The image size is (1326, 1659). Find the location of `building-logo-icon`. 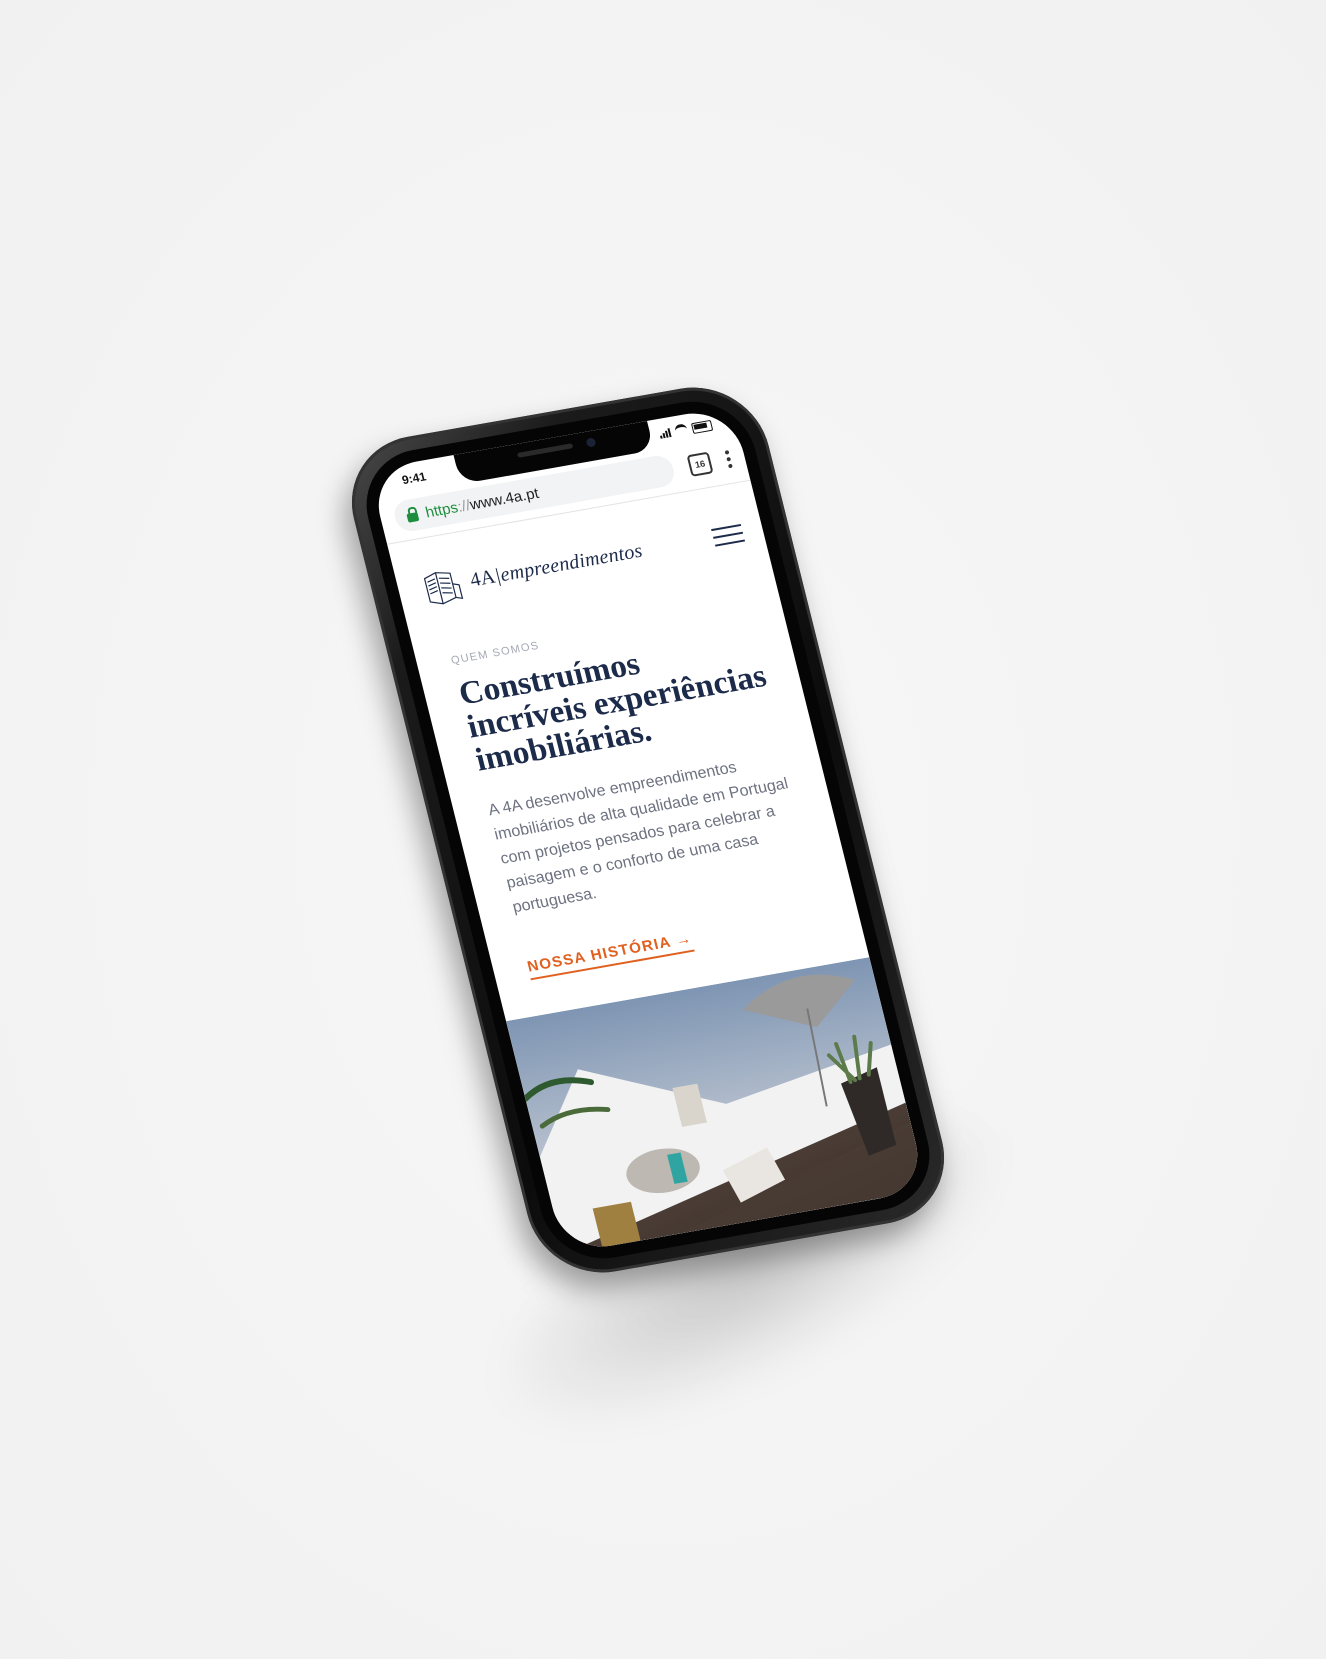

building-logo-icon is located at coordinates (443, 588).